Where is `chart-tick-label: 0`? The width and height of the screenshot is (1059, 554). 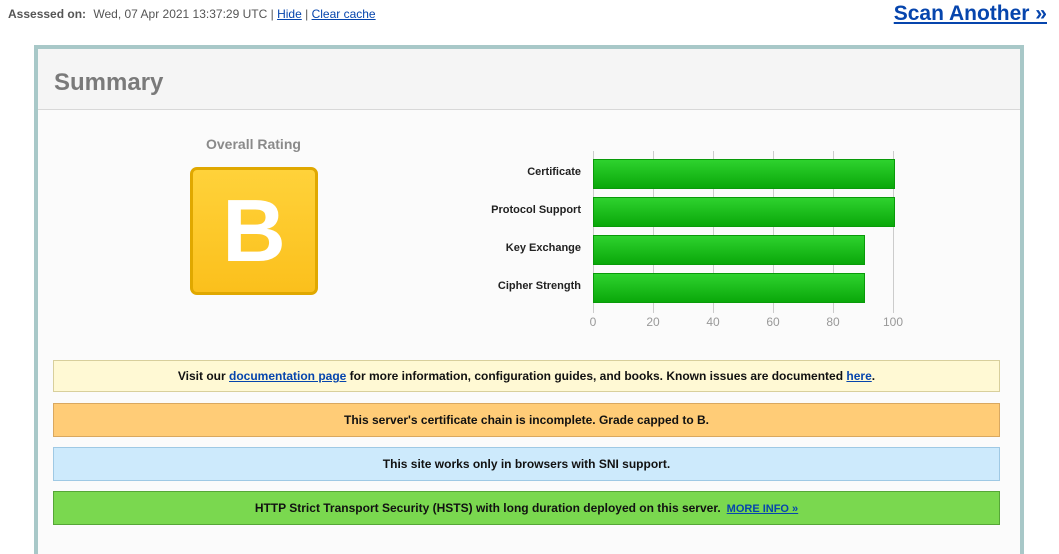
chart-tick-label: 0 is located at coordinates (593, 322).